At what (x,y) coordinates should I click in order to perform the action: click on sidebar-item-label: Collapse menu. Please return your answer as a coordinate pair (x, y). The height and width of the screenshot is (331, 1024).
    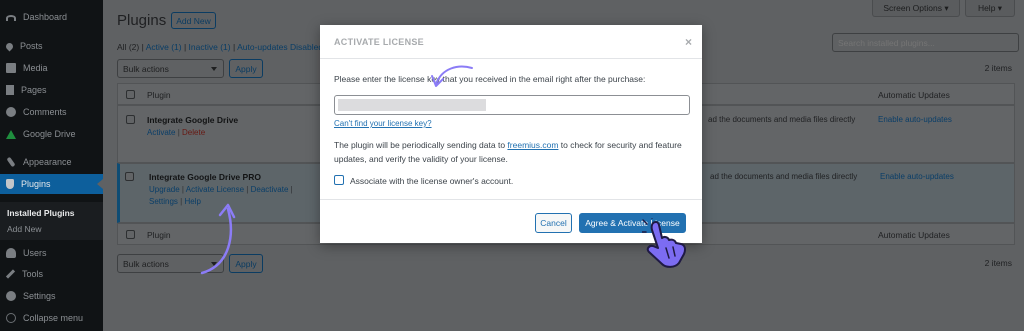
    Looking at the image, I should click on (53, 318).